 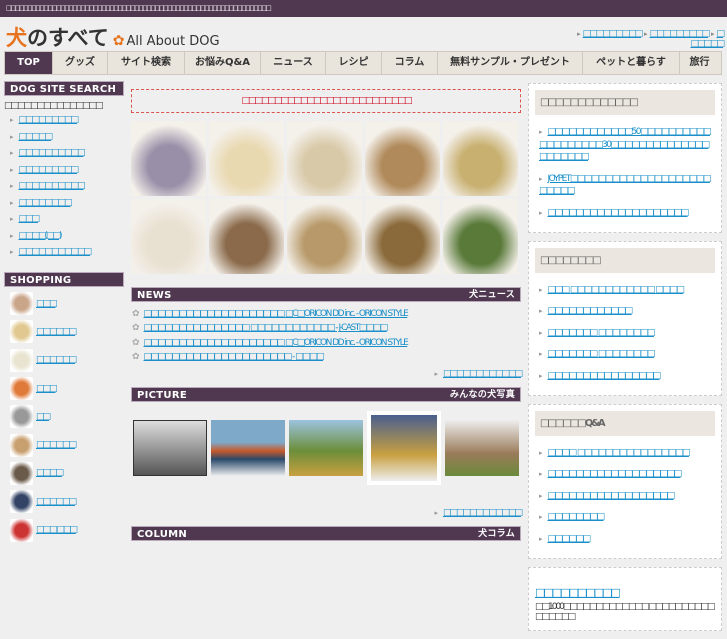 What do you see at coordinates (616, 290) in the screenshot?
I see `sidebar-link: □□□ □□□□□□□□□□□□ □□□□` at bounding box center [616, 290].